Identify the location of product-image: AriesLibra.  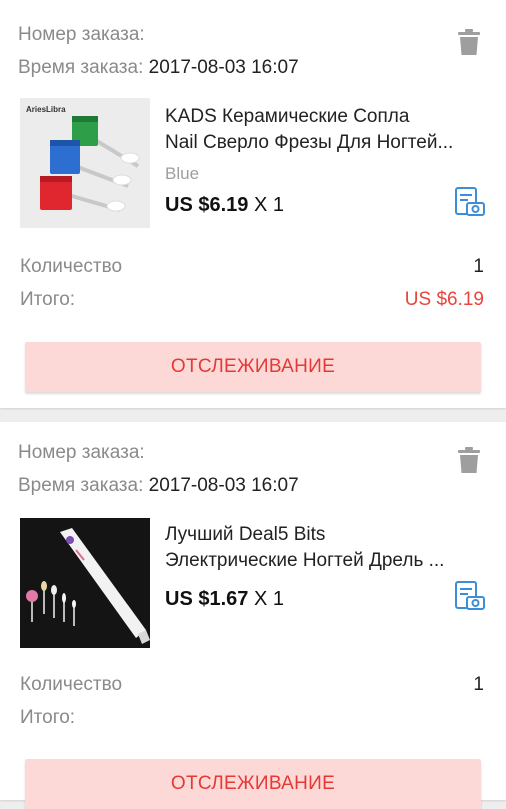
(85, 163).